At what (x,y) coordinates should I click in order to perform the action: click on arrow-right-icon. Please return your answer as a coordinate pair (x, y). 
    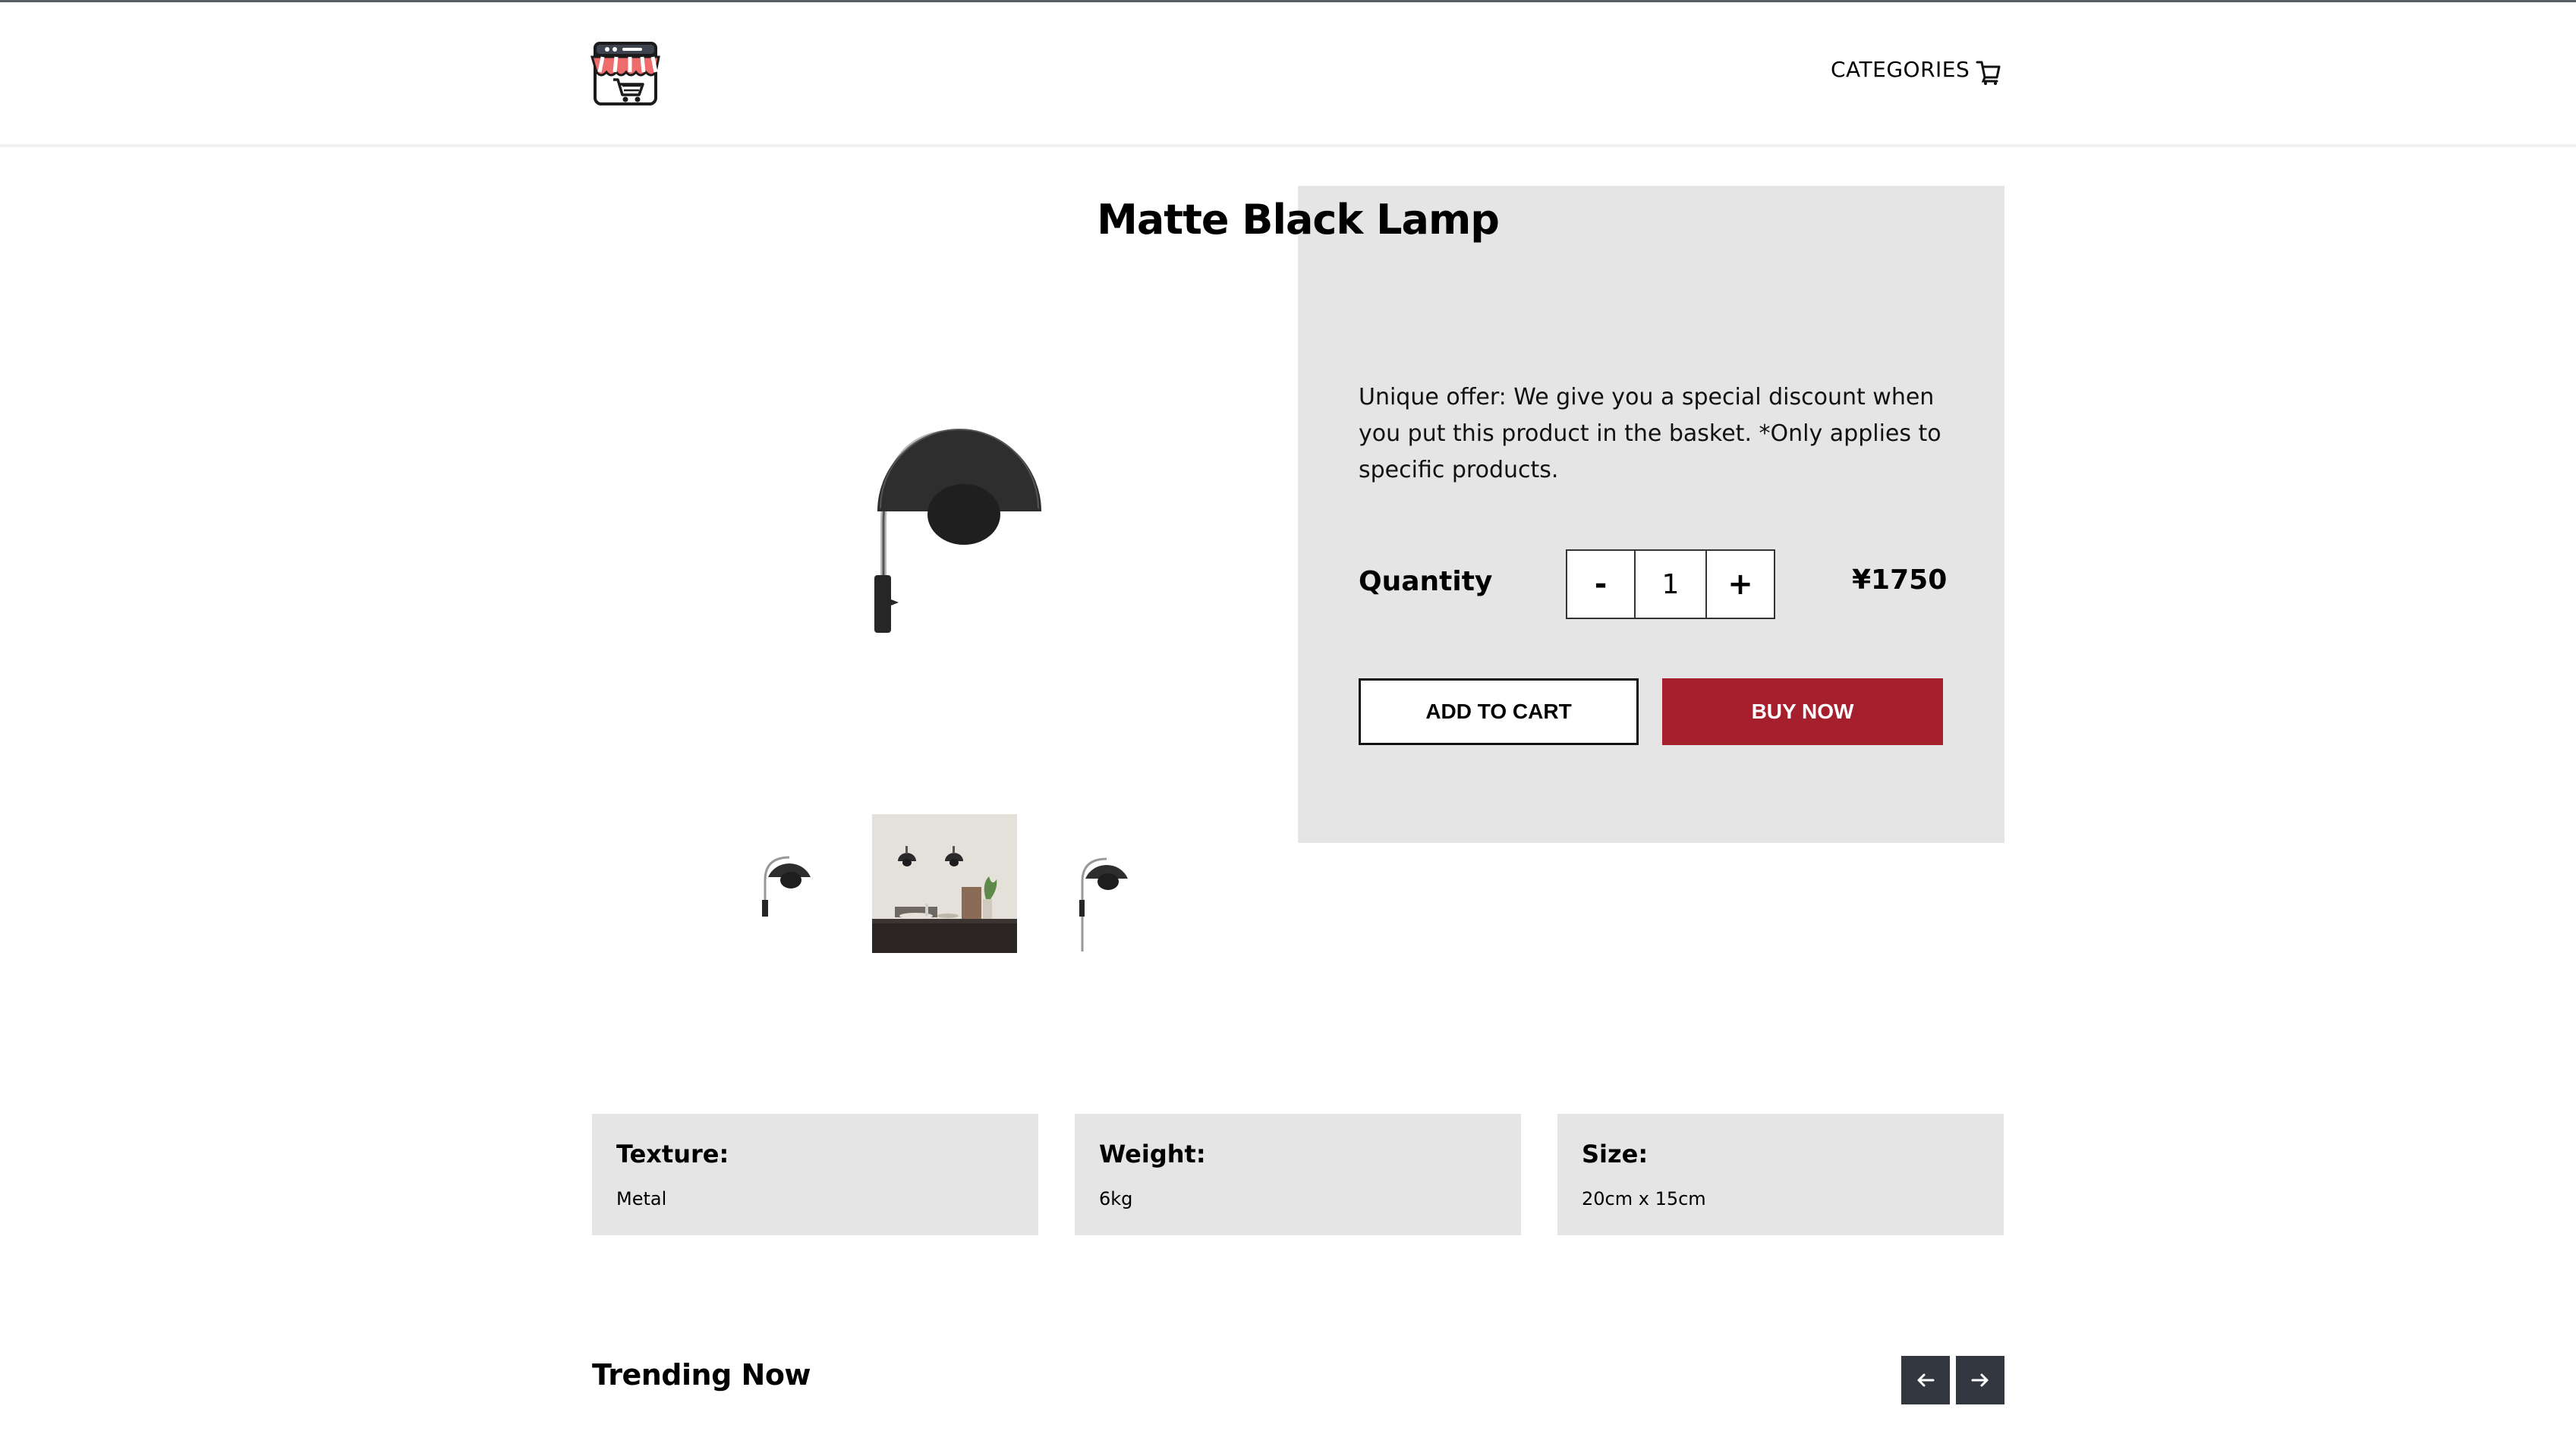
    Looking at the image, I should click on (1980, 1380).